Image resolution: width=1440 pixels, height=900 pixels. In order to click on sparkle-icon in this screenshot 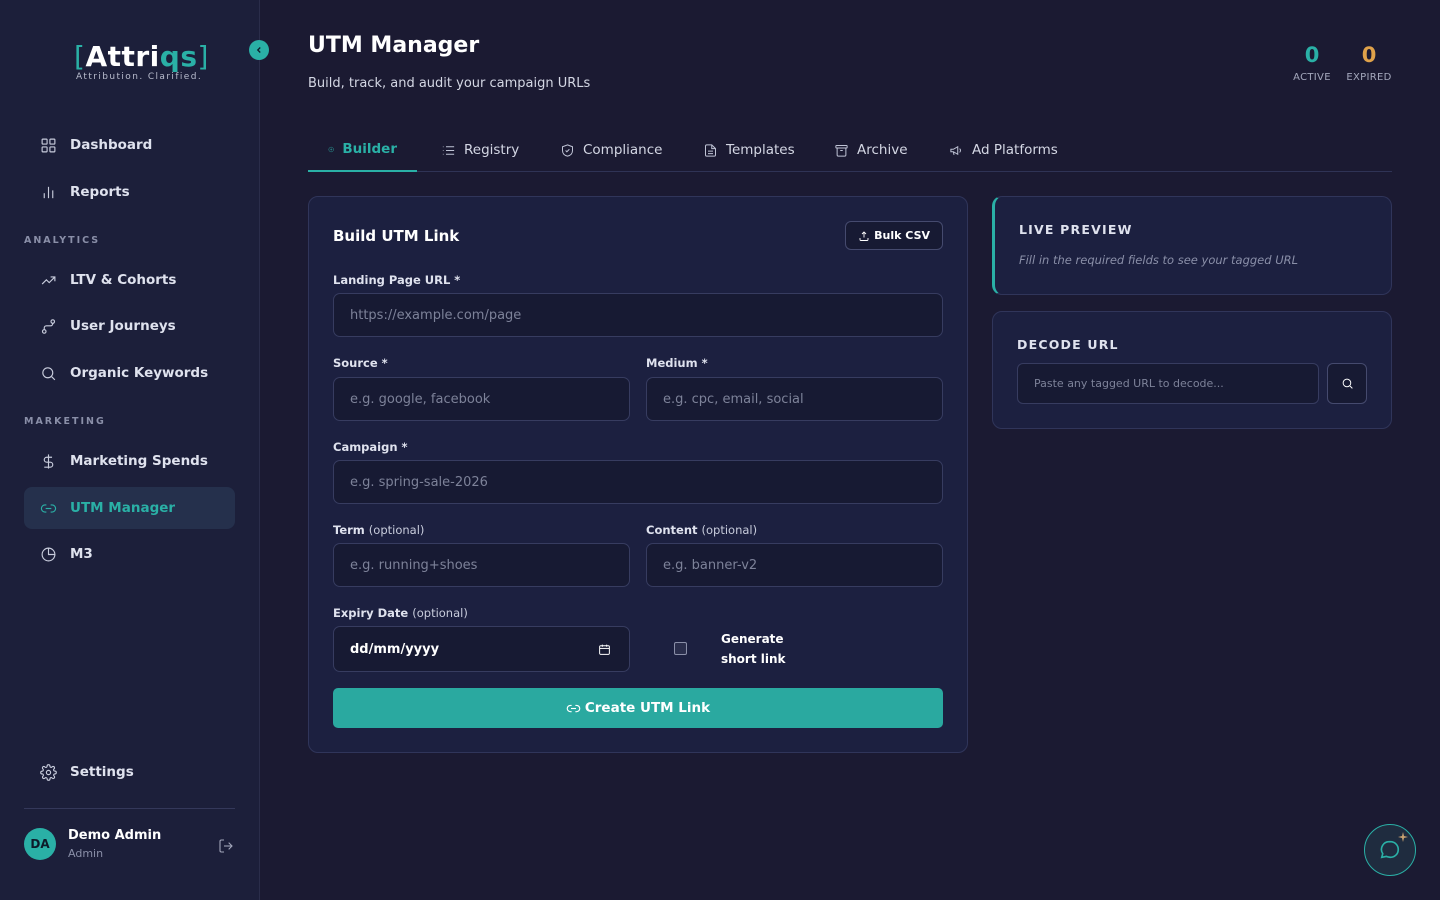, I will do `click(1403, 835)`.